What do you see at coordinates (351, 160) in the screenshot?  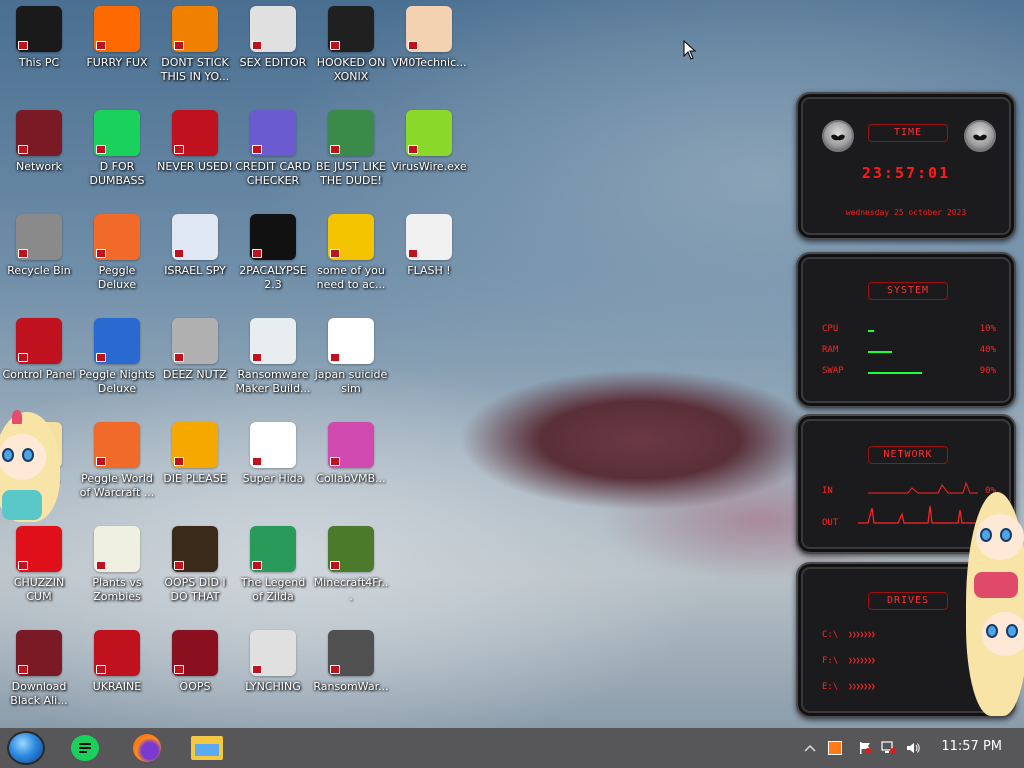 I see `desktop-icon: BE JUST LIKE THE DUDE!` at bounding box center [351, 160].